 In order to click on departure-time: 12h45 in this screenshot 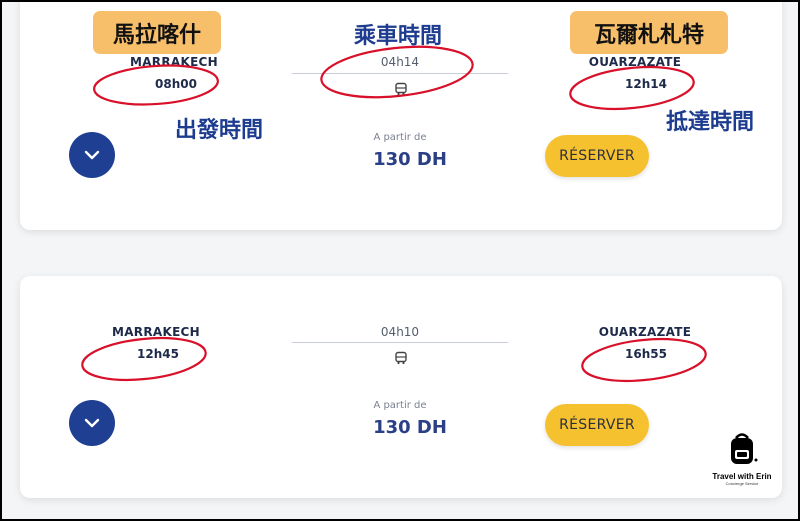, I will do `click(158, 354)`.